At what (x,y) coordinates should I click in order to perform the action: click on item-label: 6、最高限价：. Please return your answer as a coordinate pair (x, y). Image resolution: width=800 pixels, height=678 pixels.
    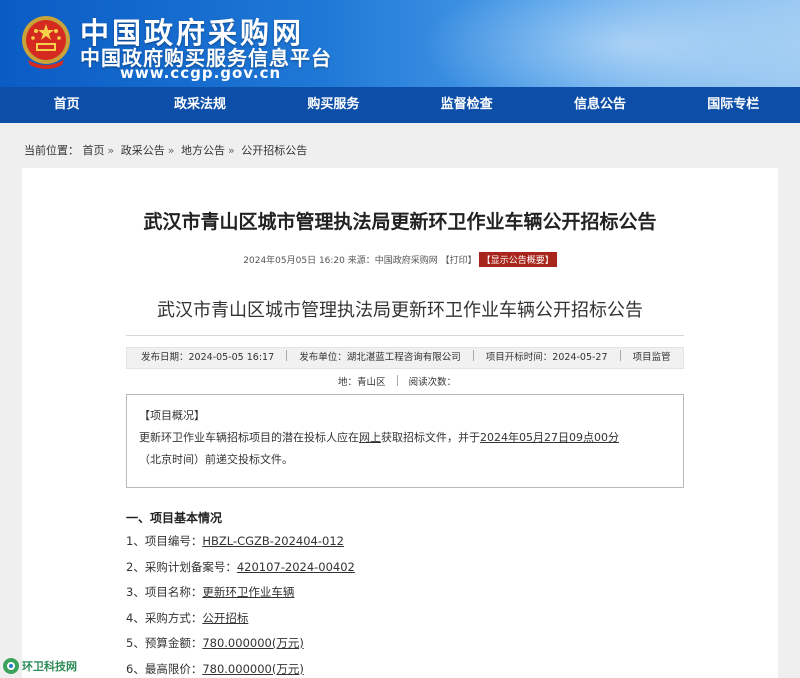
    Looking at the image, I should click on (164, 668).